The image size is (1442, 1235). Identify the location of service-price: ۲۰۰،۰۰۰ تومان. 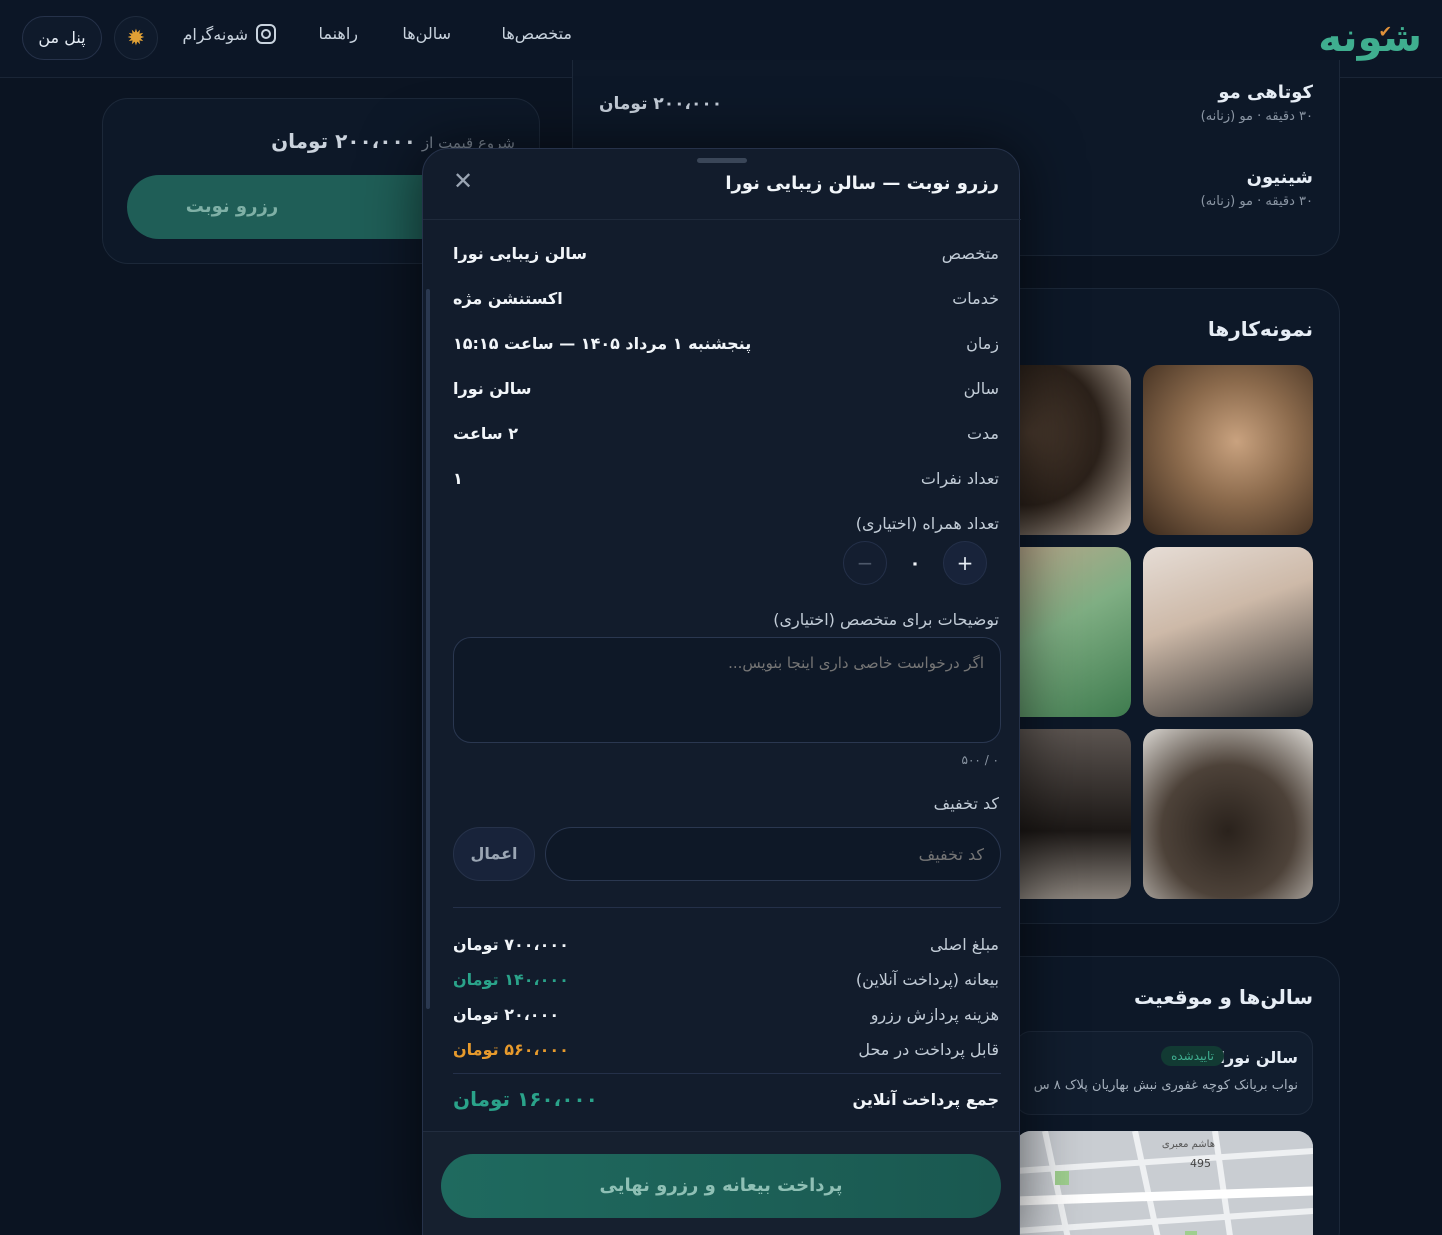
(661, 104).